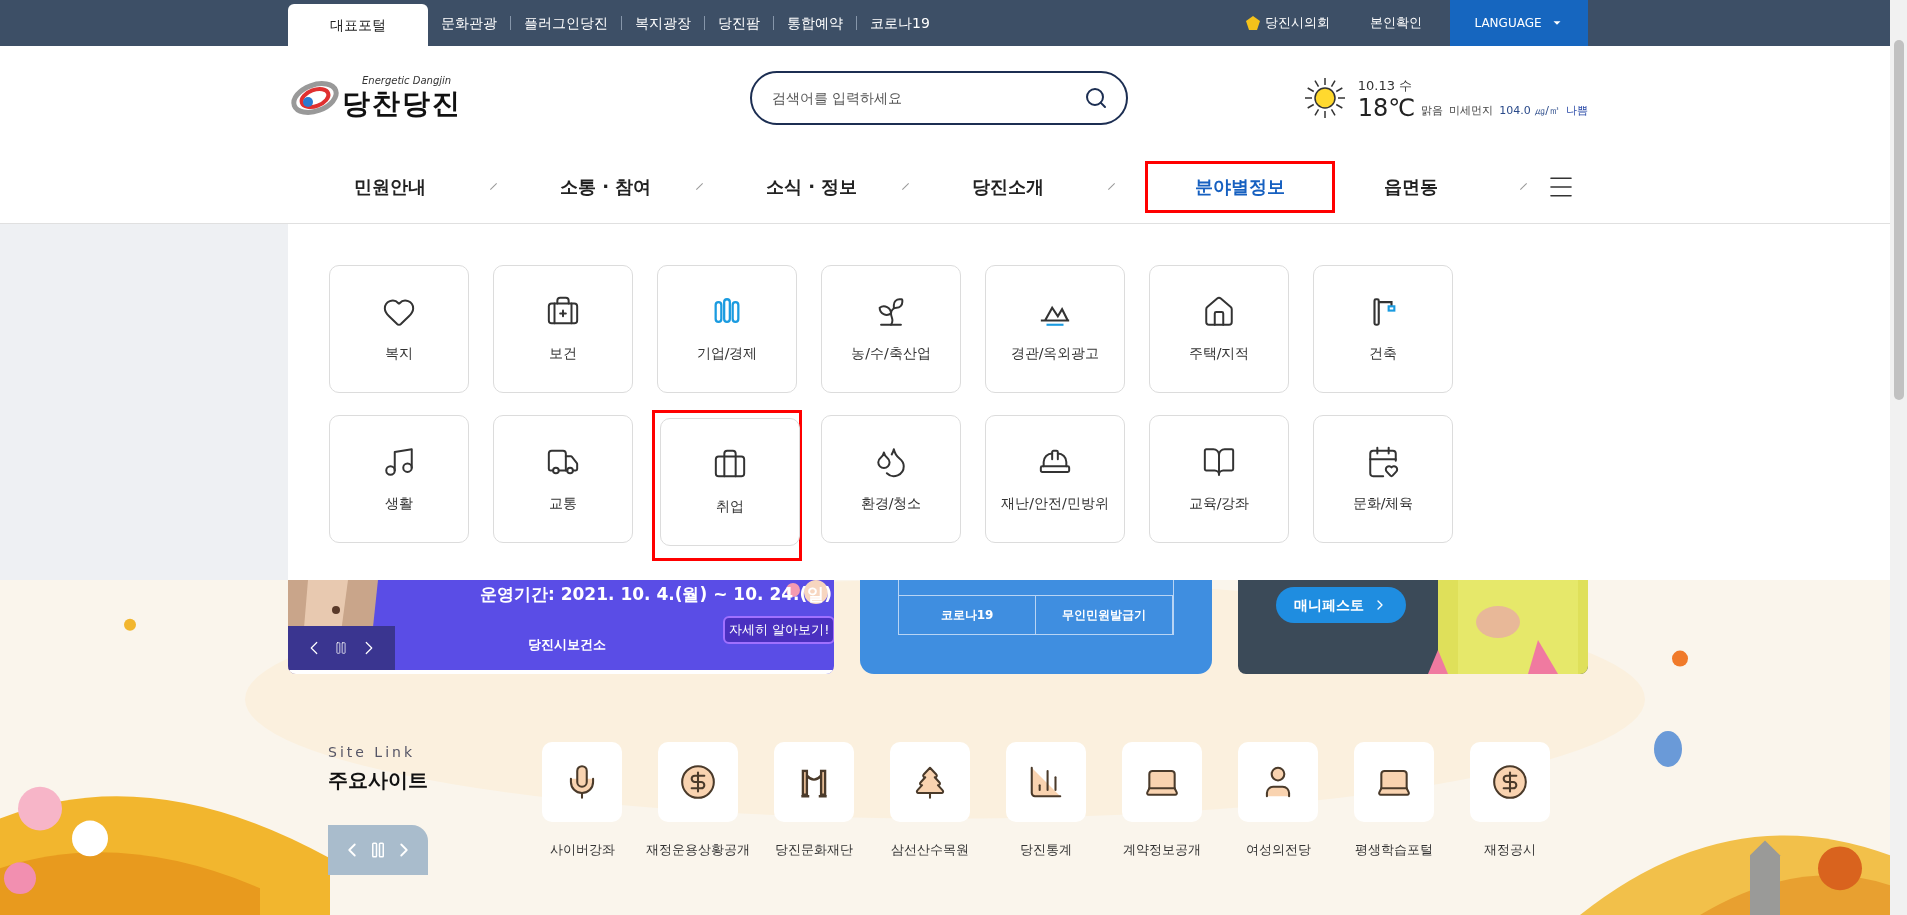  What do you see at coordinates (939, 98) in the screenshot?
I see `search-field: 검색어를 입력하세요` at bounding box center [939, 98].